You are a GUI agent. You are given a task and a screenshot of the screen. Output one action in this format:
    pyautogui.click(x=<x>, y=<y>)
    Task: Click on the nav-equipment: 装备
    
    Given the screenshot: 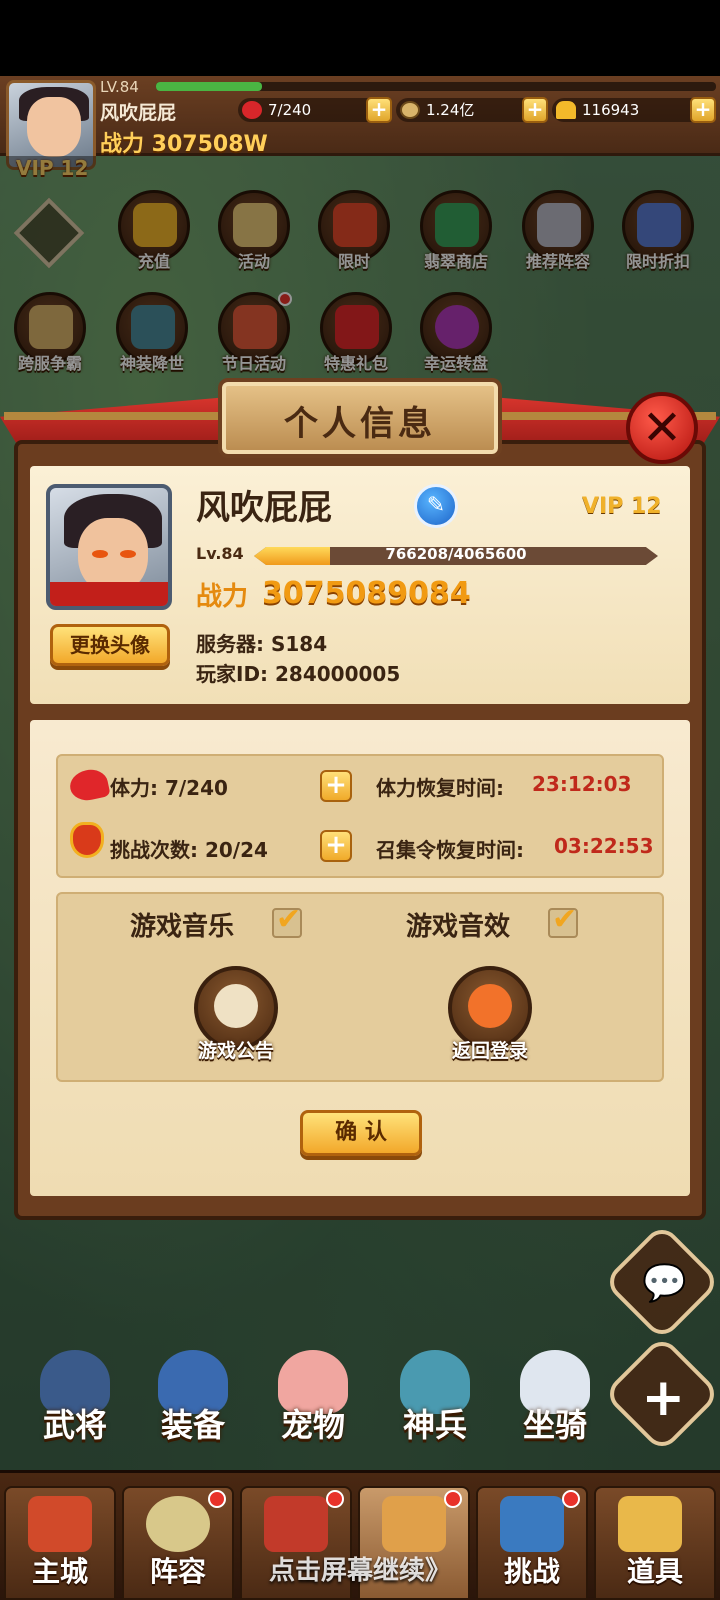 What is the action you would take?
    pyautogui.click(x=193, y=1400)
    